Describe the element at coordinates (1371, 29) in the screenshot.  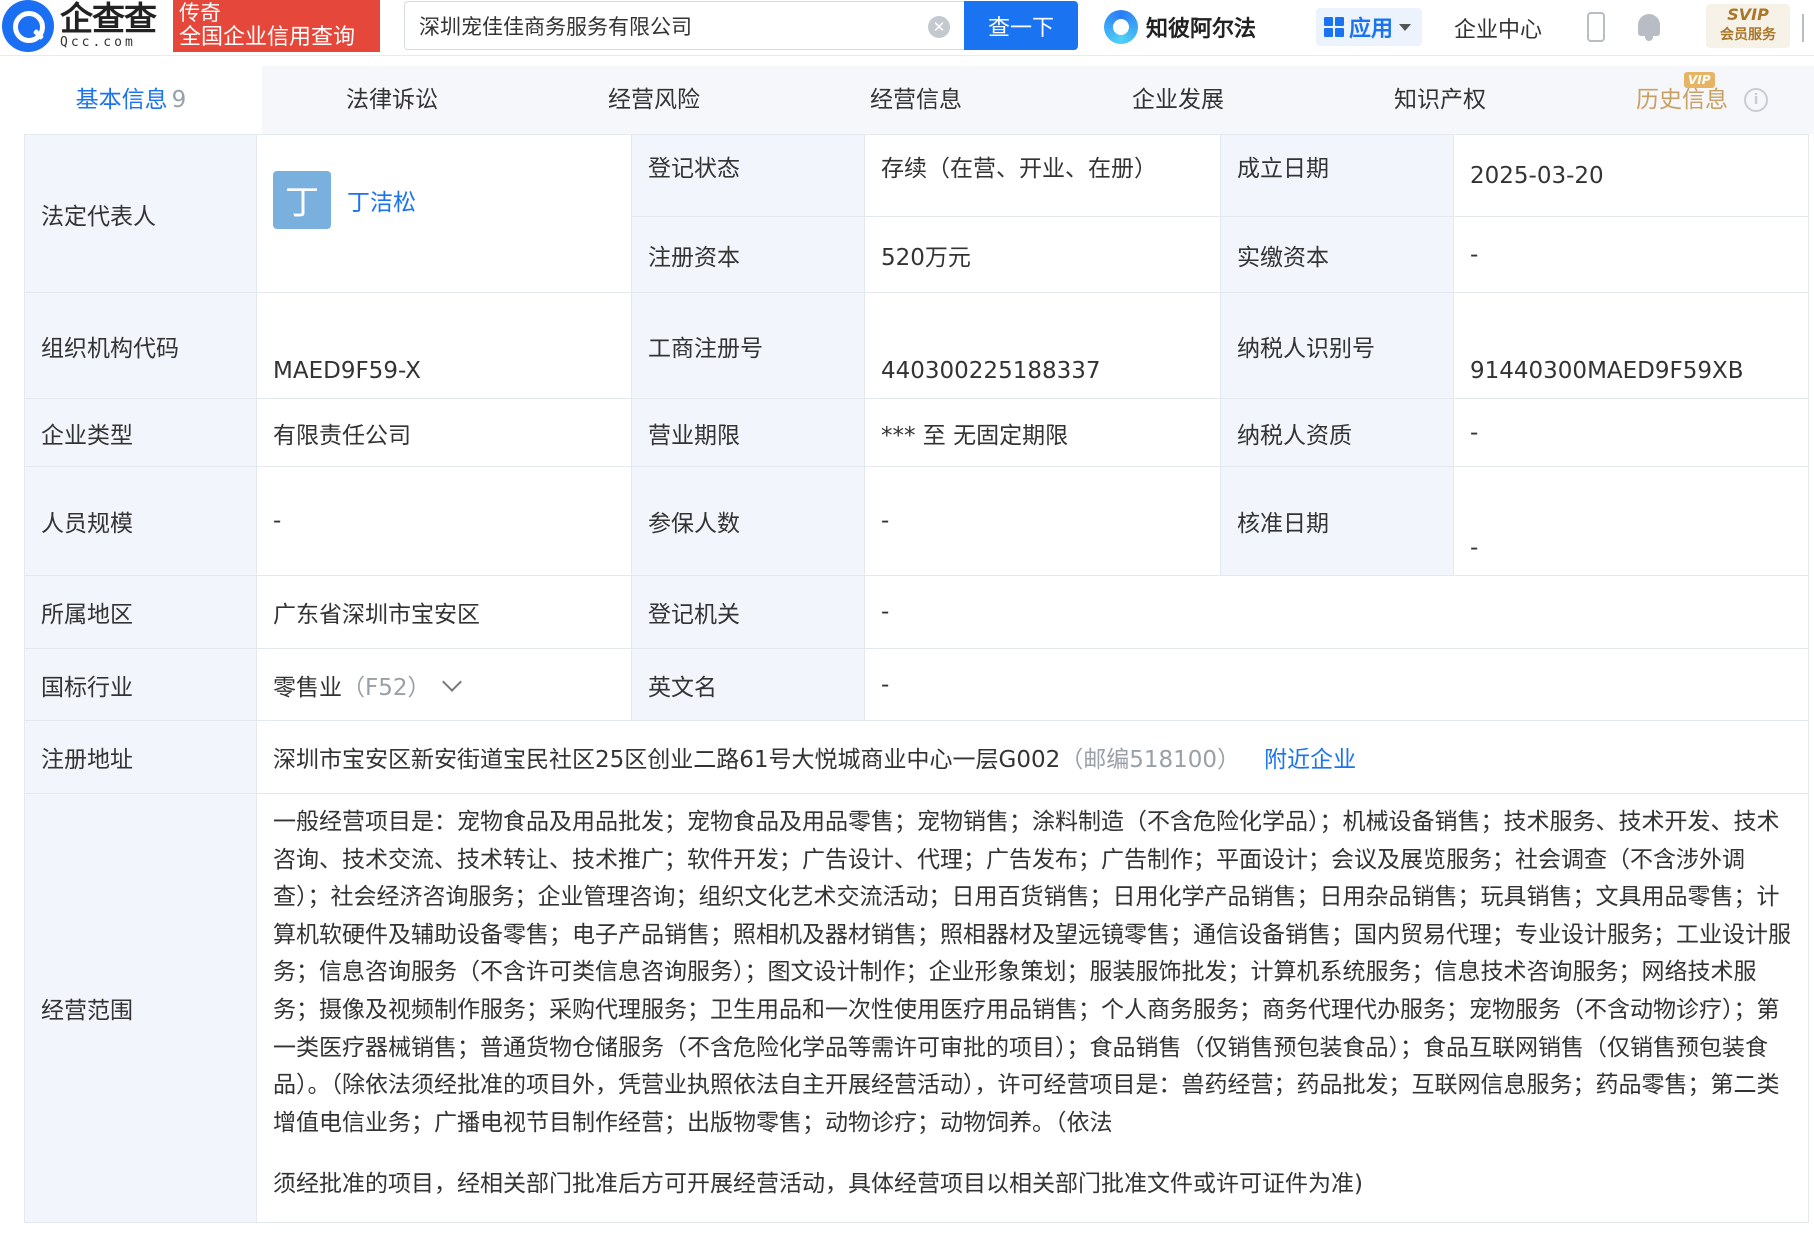
I see `apps-label: 应用` at that location.